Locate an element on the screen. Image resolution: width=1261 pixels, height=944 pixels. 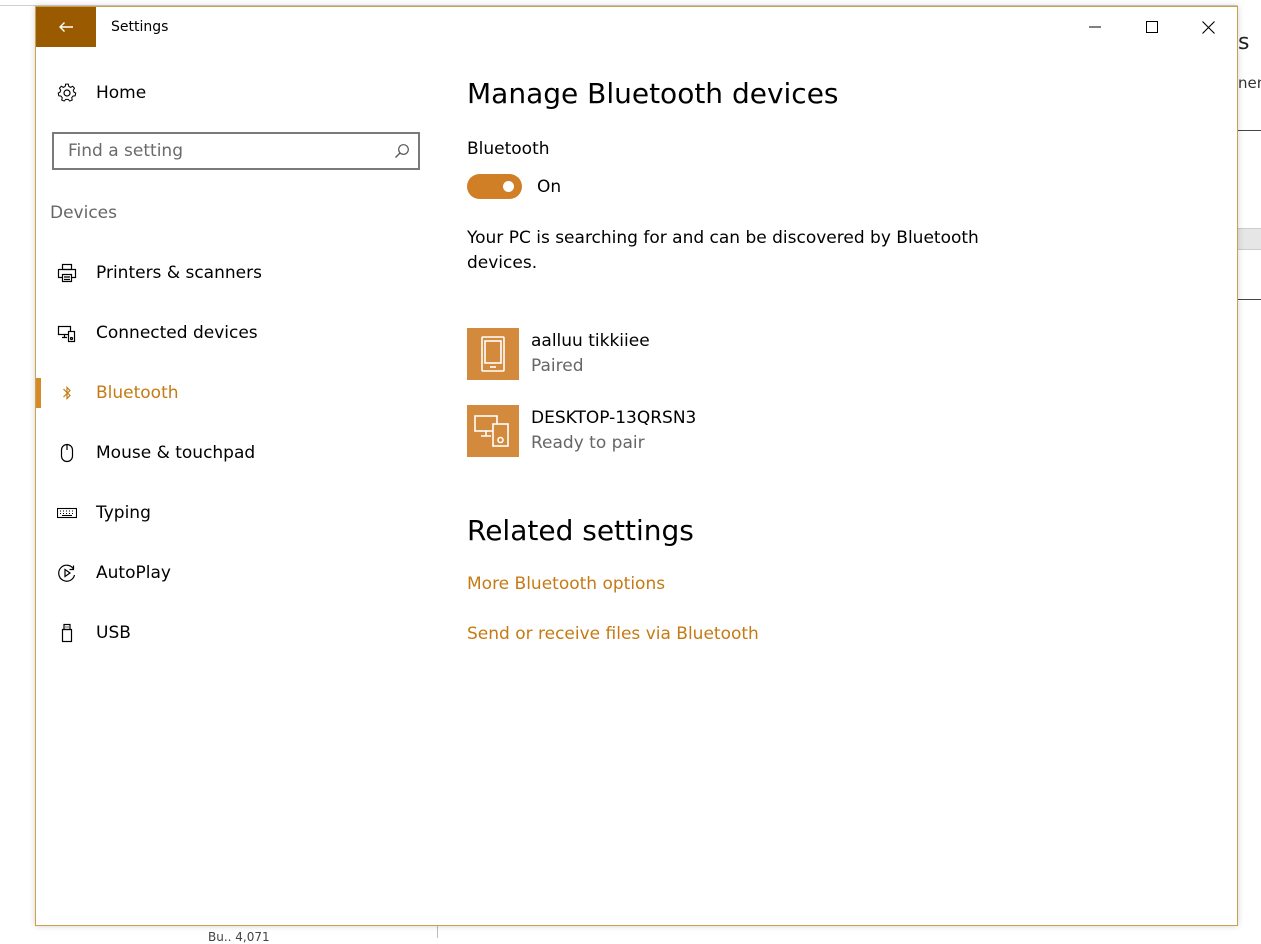
device-status: Paired is located at coordinates (557, 366).